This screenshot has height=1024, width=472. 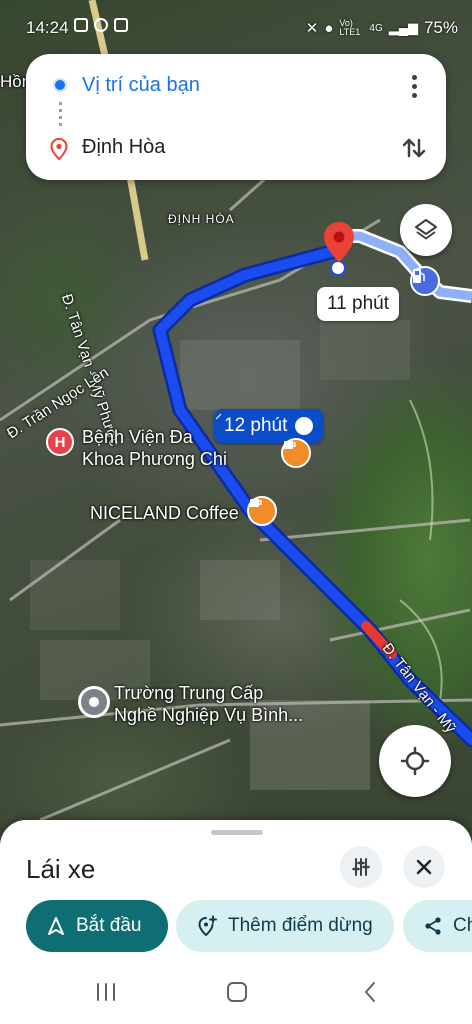 What do you see at coordinates (350, 27) in the screenshot?
I see `carrier-label: Vo) LTE1` at bounding box center [350, 27].